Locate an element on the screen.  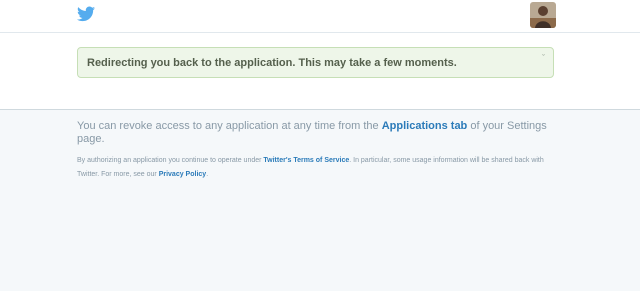
avatar-image is located at coordinates (543, 15).